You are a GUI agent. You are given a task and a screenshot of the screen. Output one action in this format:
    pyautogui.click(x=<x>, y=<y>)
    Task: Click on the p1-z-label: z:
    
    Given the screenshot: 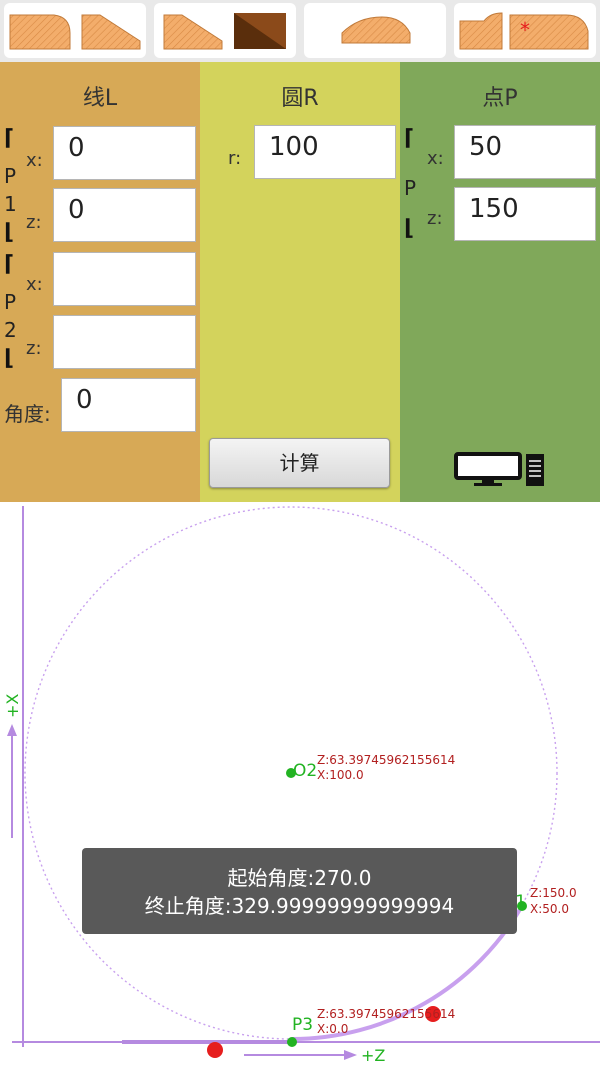 What is the action you would take?
    pyautogui.click(x=34, y=222)
    